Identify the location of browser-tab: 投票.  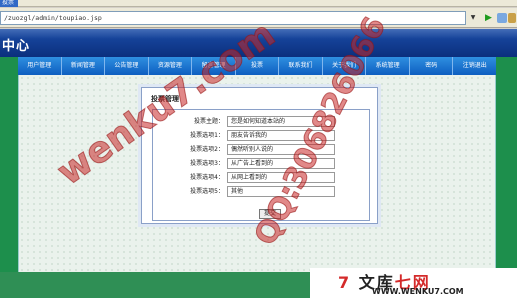
(9, 3).